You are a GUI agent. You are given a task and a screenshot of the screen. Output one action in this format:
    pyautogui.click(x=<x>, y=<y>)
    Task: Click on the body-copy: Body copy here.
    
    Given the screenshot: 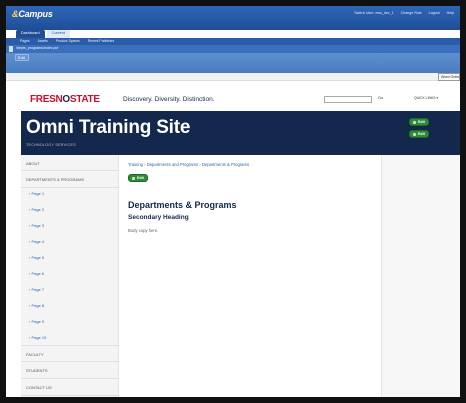 What is the action you would take?
    pyautogui.click(x=143, y=230)
    